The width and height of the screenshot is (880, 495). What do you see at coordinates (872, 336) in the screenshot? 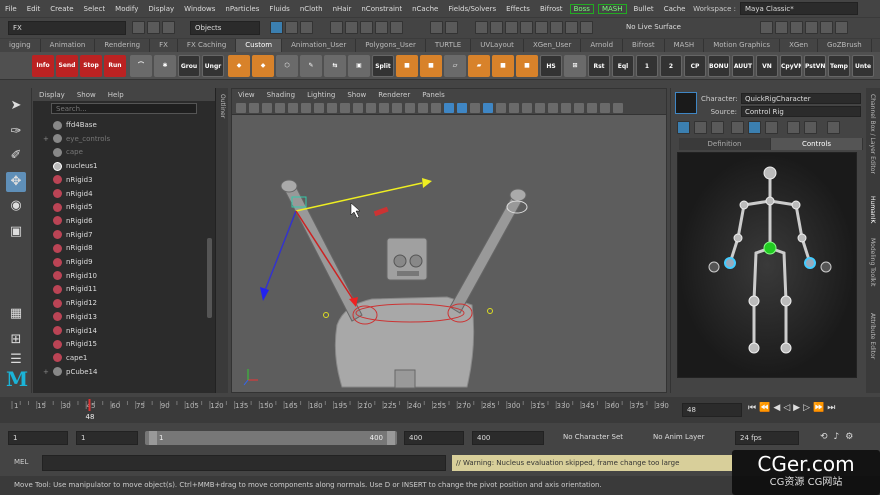
I see `tab-attribute-editor: Attribute Editor` at bounding box center [872, 336].